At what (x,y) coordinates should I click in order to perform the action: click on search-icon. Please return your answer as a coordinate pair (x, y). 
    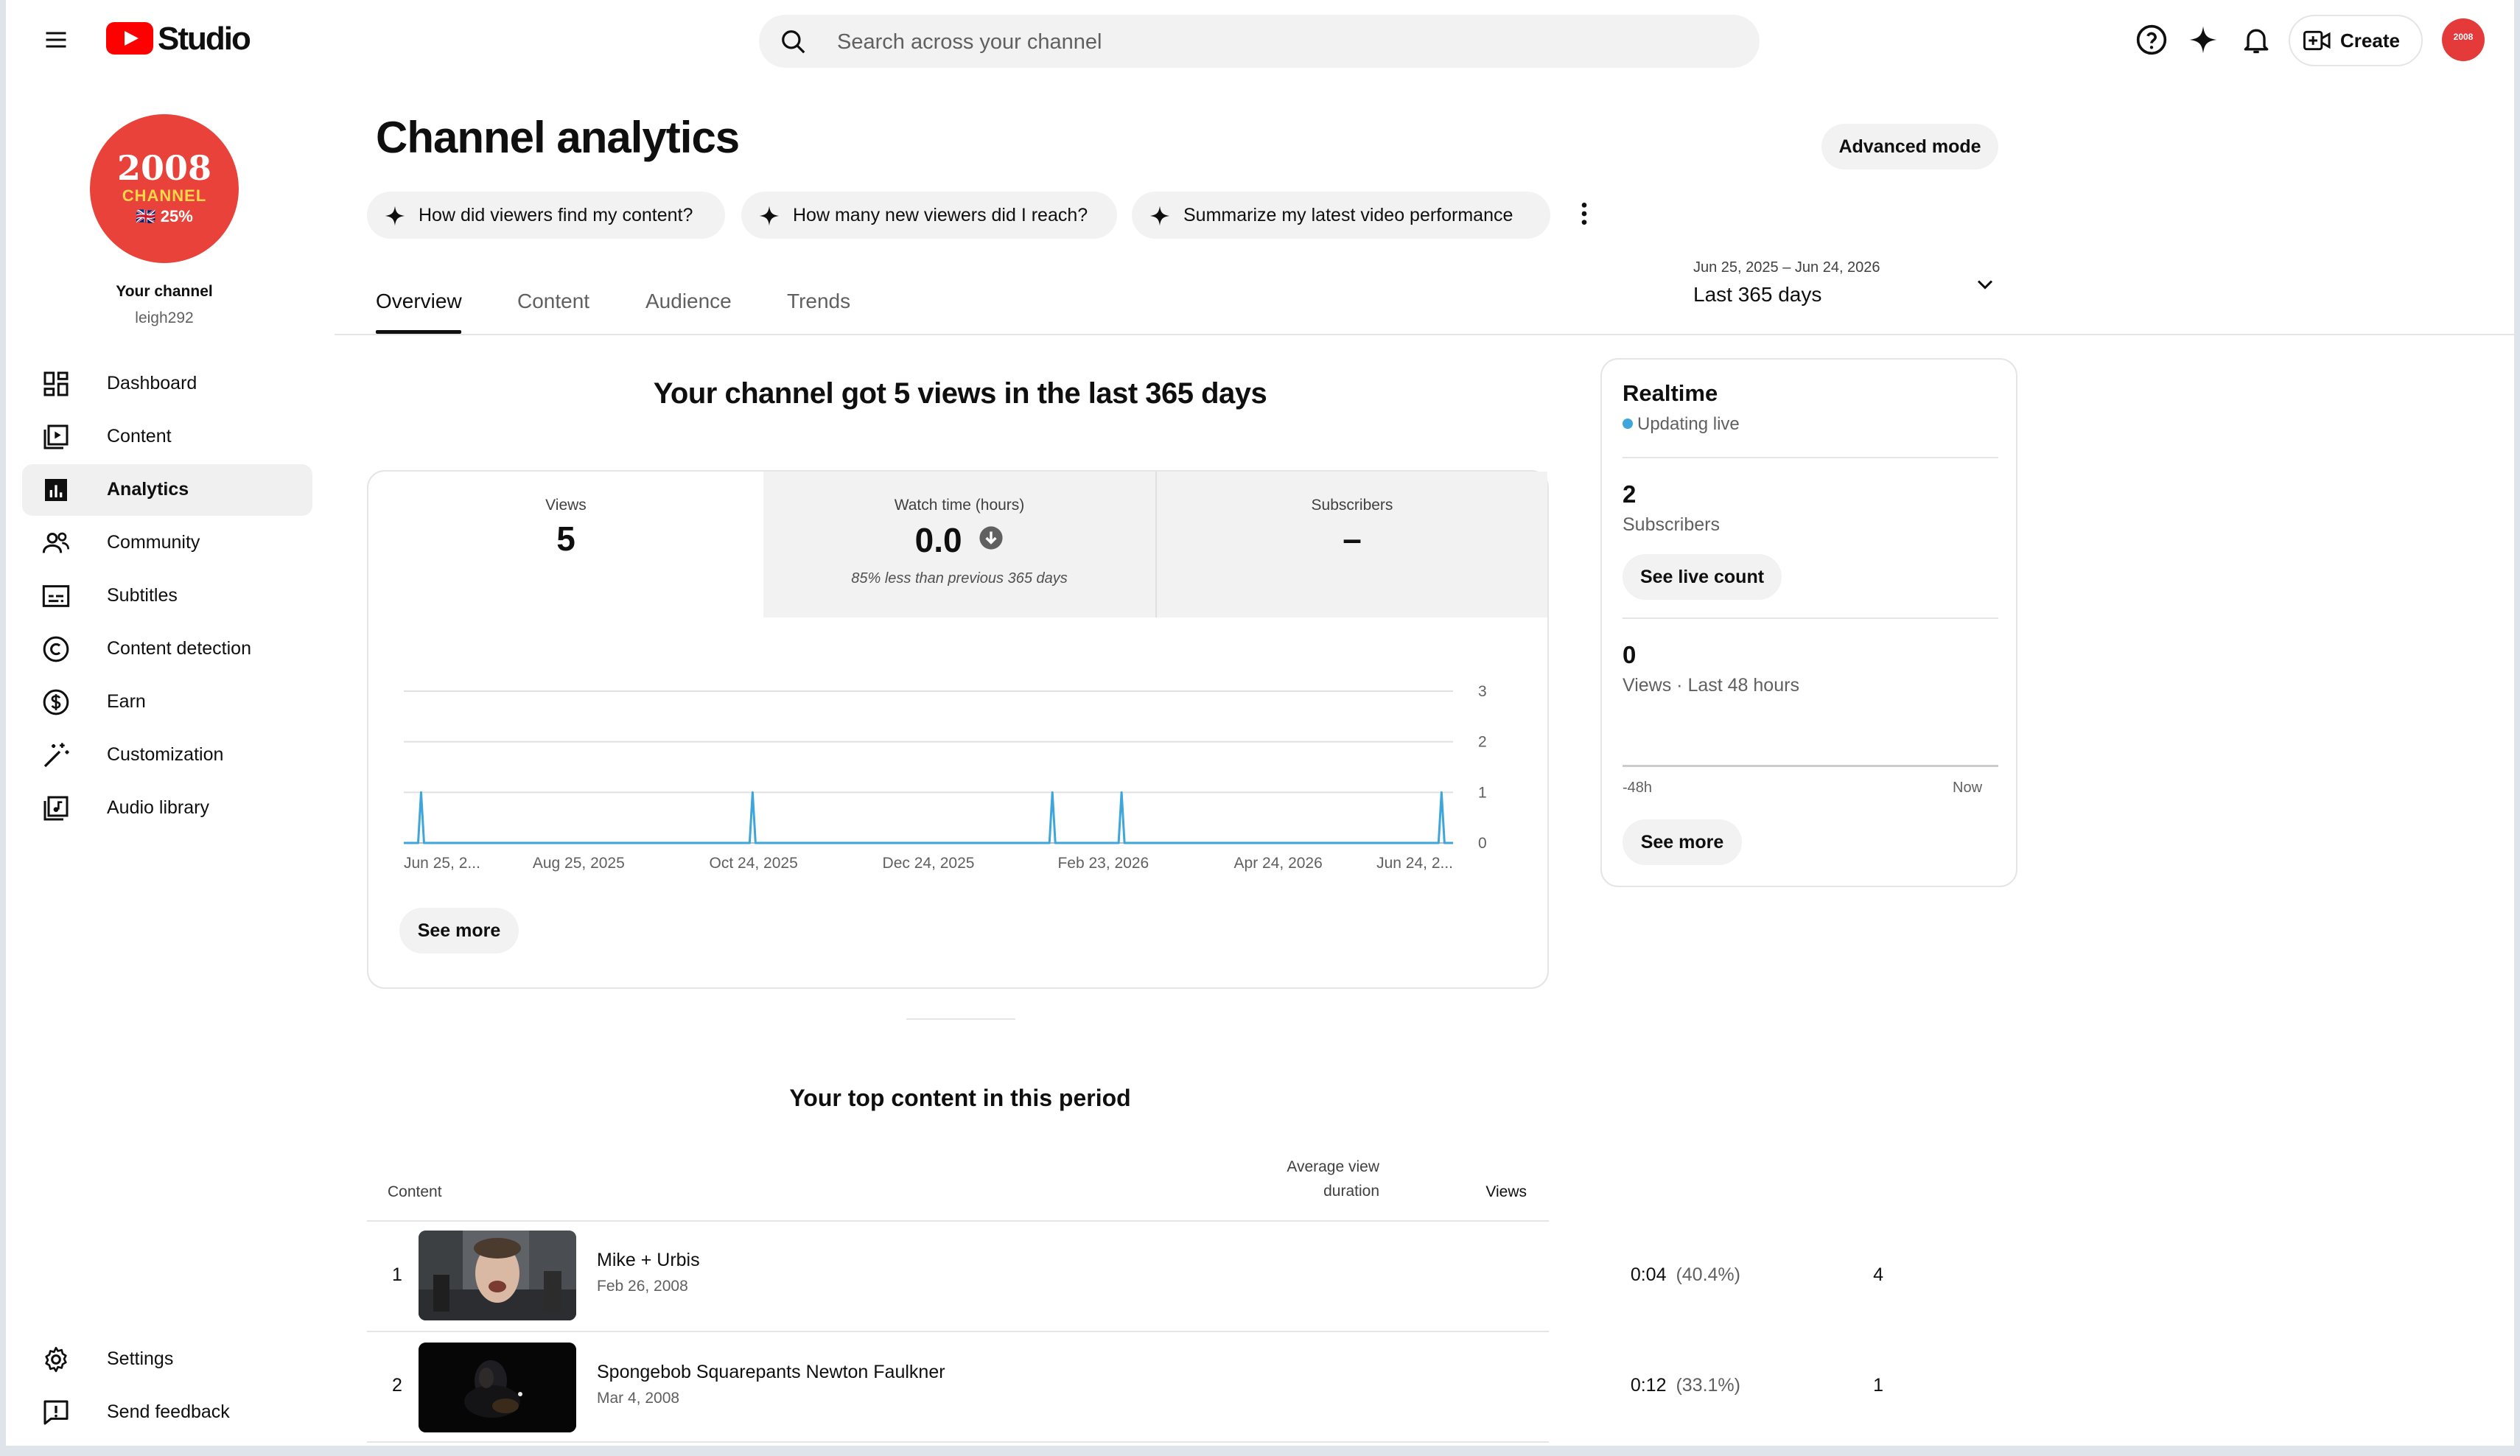
    Looking at the image, I should click on (794, 42).